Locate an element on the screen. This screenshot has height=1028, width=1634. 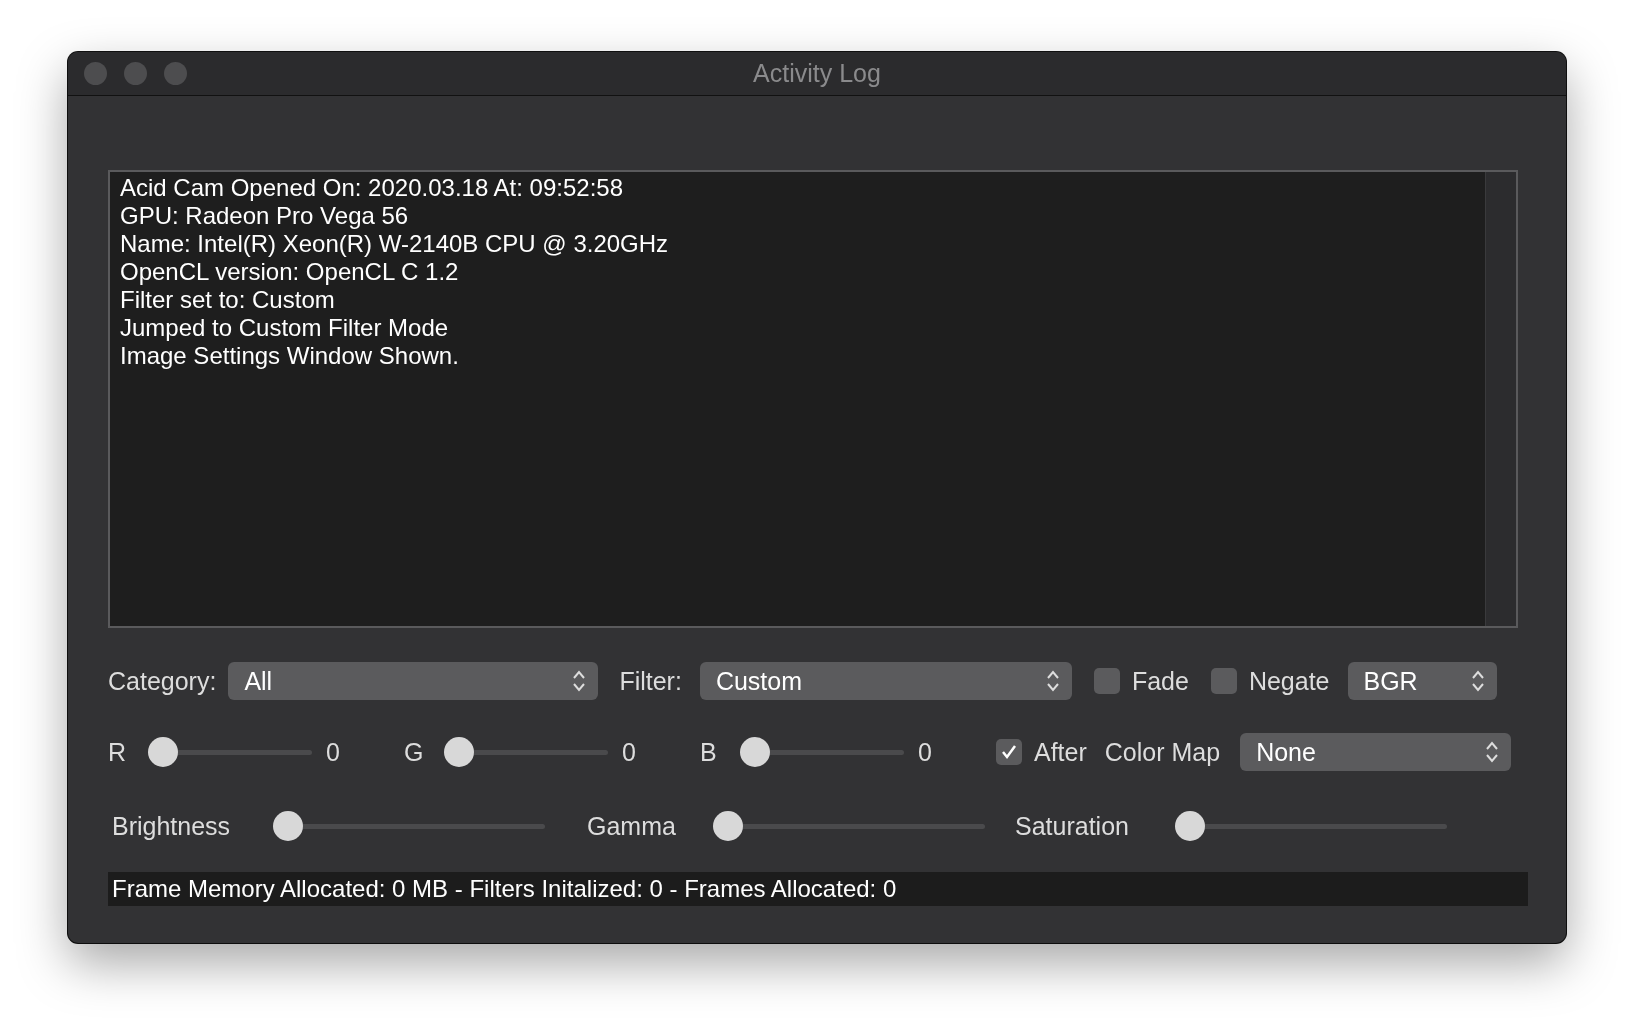
window-title: Activity Log is located at coordinates (817, 73).